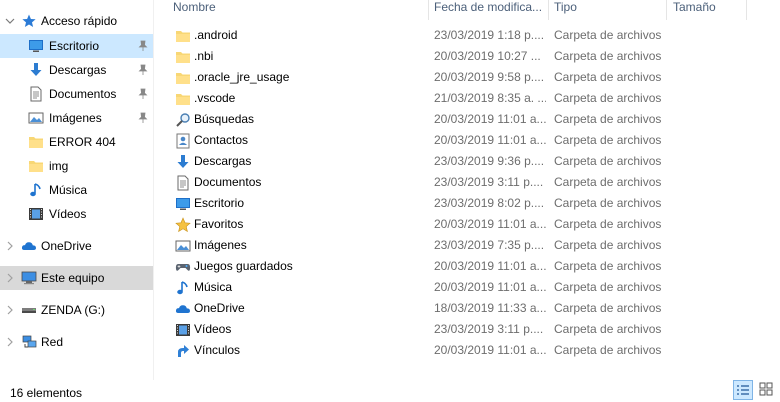 This screenshot has height=402, width=780. What do you see at coordinates (36, 118) in the screenshot?
I see `pictures-icon` at bounding box center [36, 118].